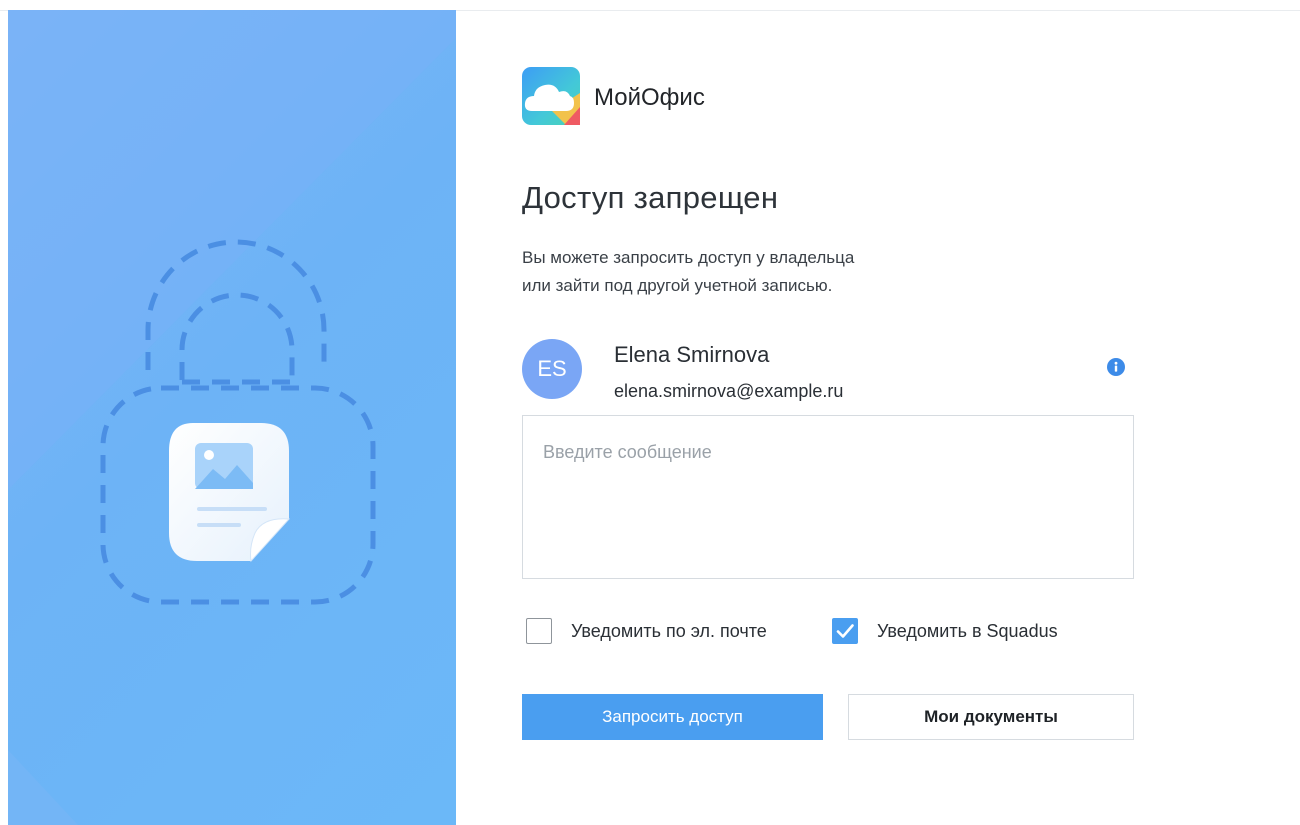 Image resolution: width=1300 pixels, height=825 pixels. What do you see at coordinates (828, 497) in the screenshot?
I see `message-input` at bounding box center [828, 497].